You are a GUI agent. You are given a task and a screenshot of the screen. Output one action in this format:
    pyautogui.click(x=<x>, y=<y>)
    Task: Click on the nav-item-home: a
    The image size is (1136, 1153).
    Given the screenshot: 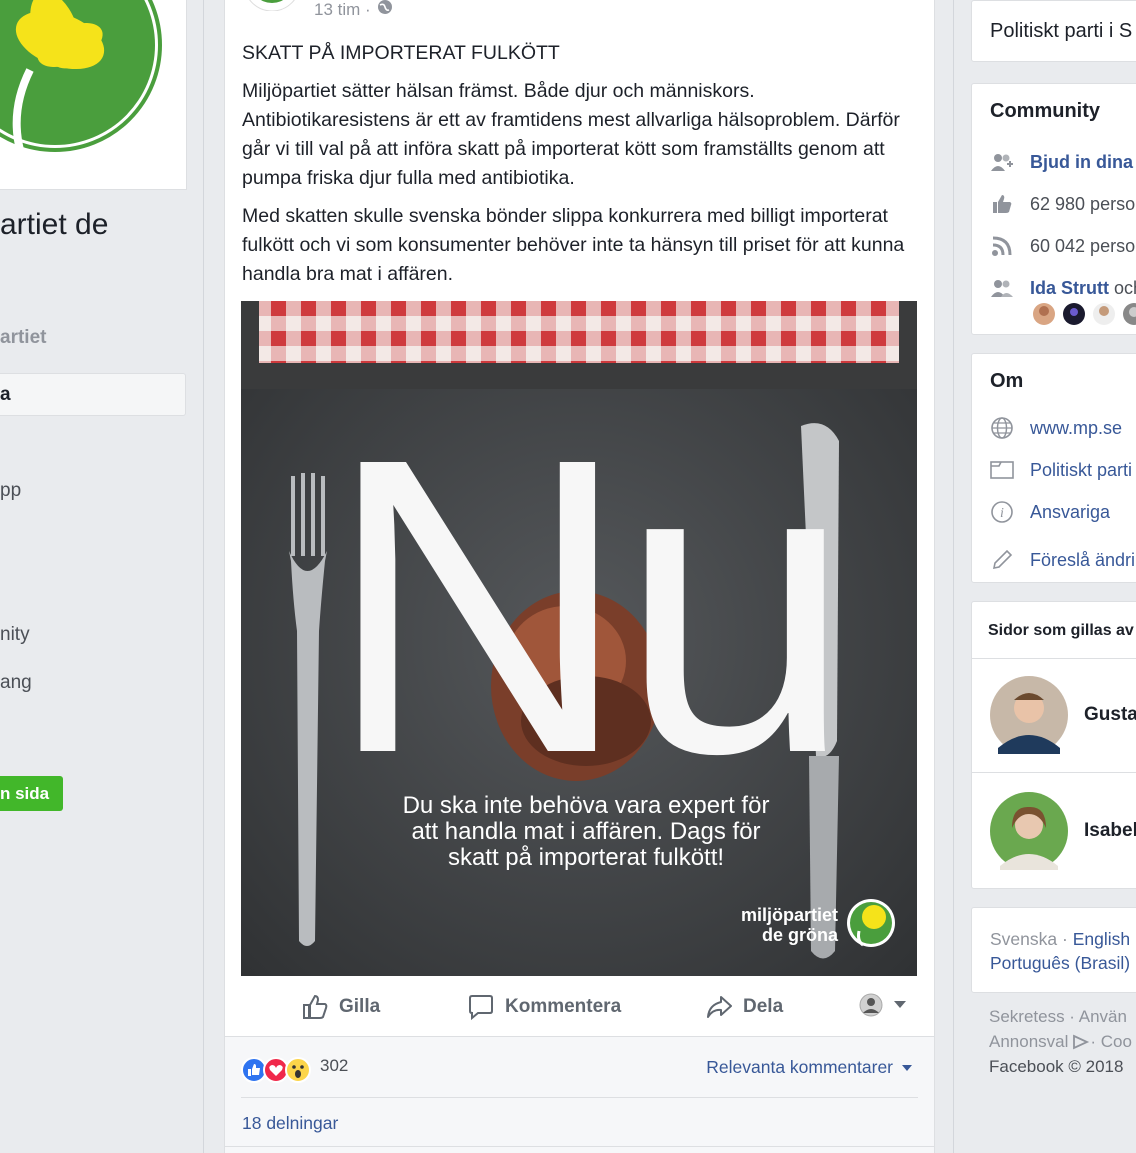 What is the action you would take?
    pyautogui.click(x=93, y=394)
    